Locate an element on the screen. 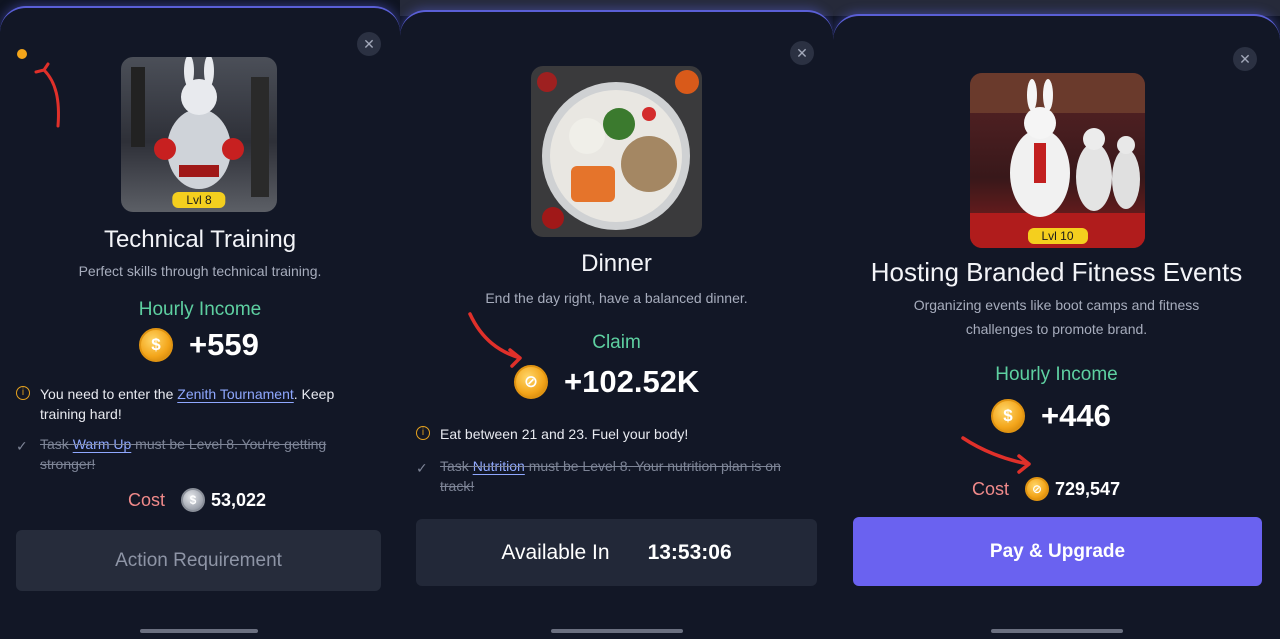  claim-value: +102.52K is located at coordinates (632, 381).